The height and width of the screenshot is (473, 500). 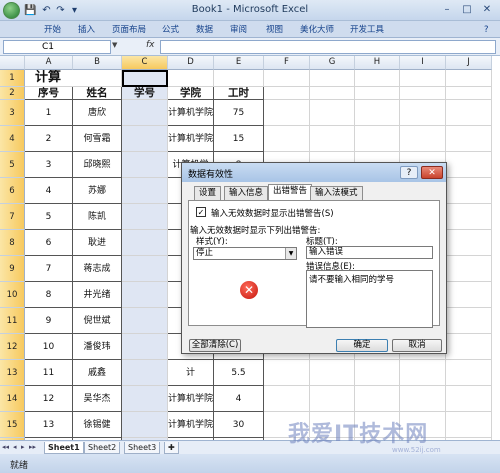 I want to click on row-header: 10, so click(x=12, y=295).